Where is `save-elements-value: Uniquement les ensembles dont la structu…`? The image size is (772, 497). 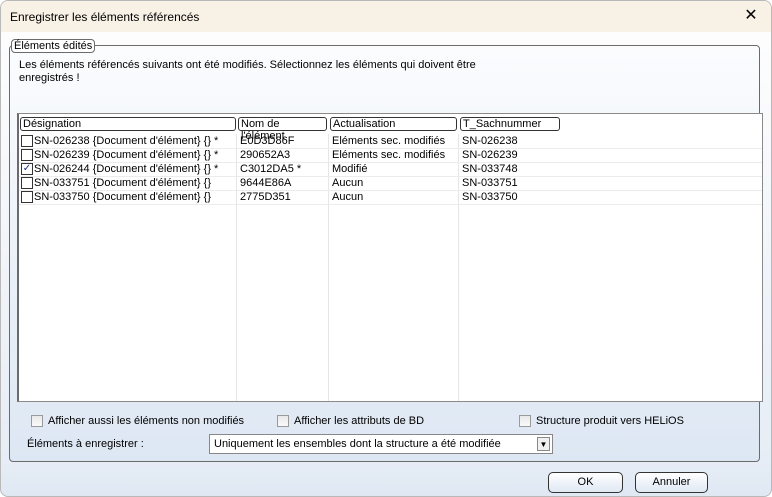
save-elements-value: Uniquement les ensembles dont la structu… is located at coordinates (357, 444).